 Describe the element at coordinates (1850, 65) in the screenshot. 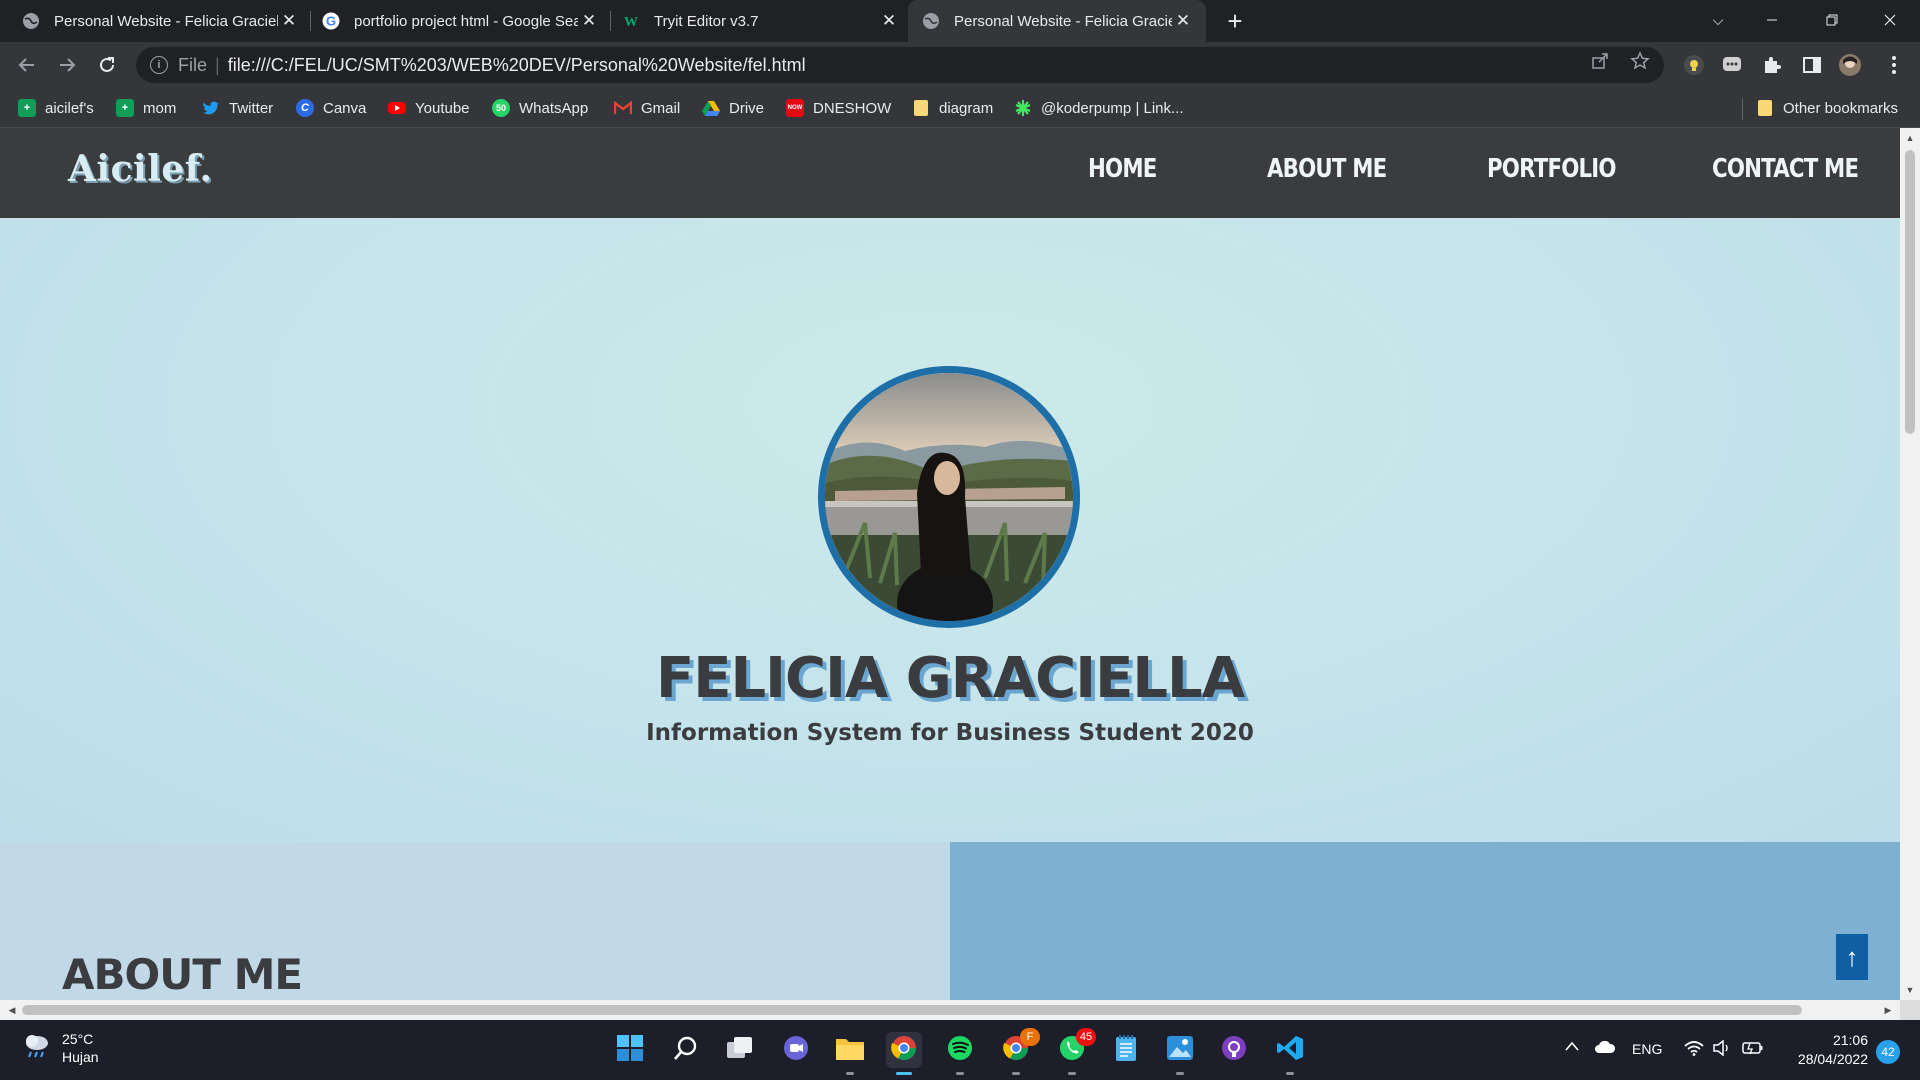

I see `profile-avatar-icon` at that location.